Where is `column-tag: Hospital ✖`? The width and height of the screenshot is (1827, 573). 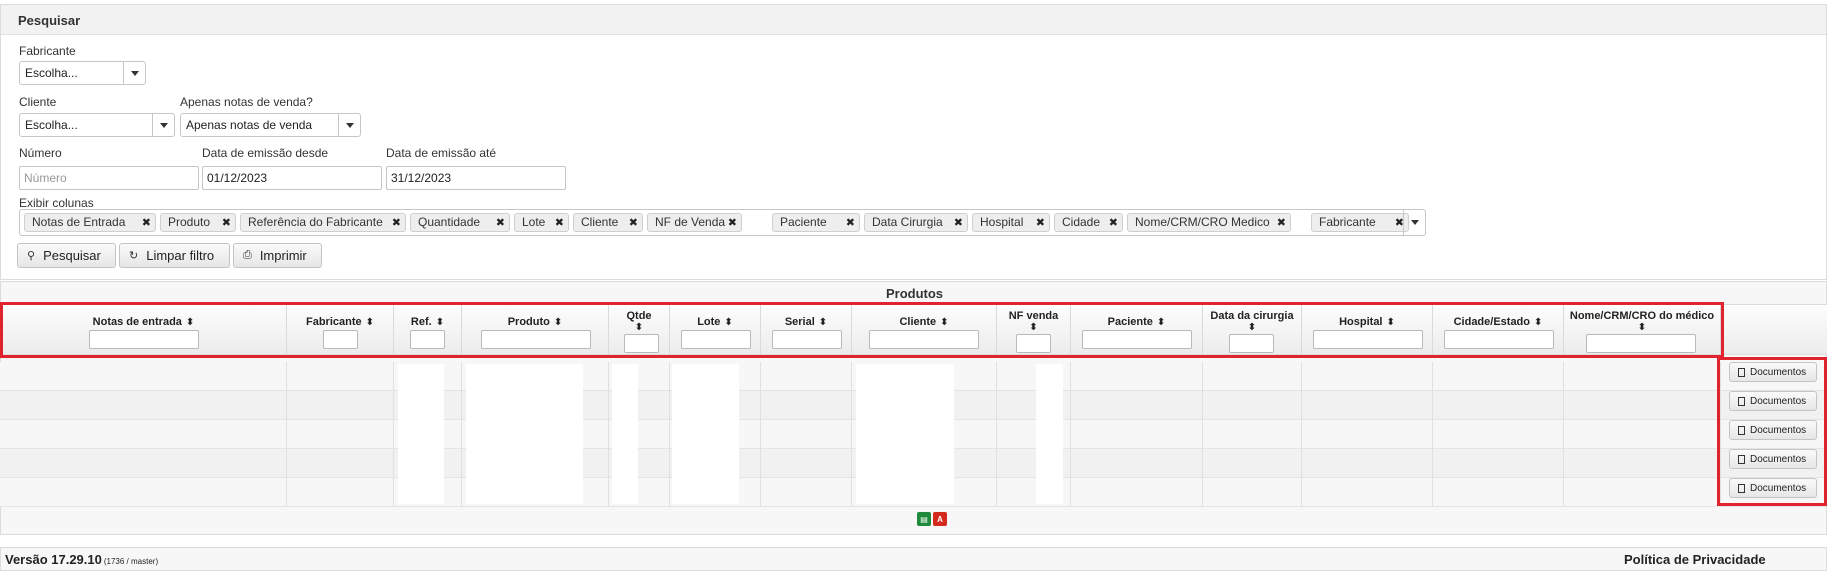 column-tag: Hospital ✖ is located at coordinates (1011, 222).